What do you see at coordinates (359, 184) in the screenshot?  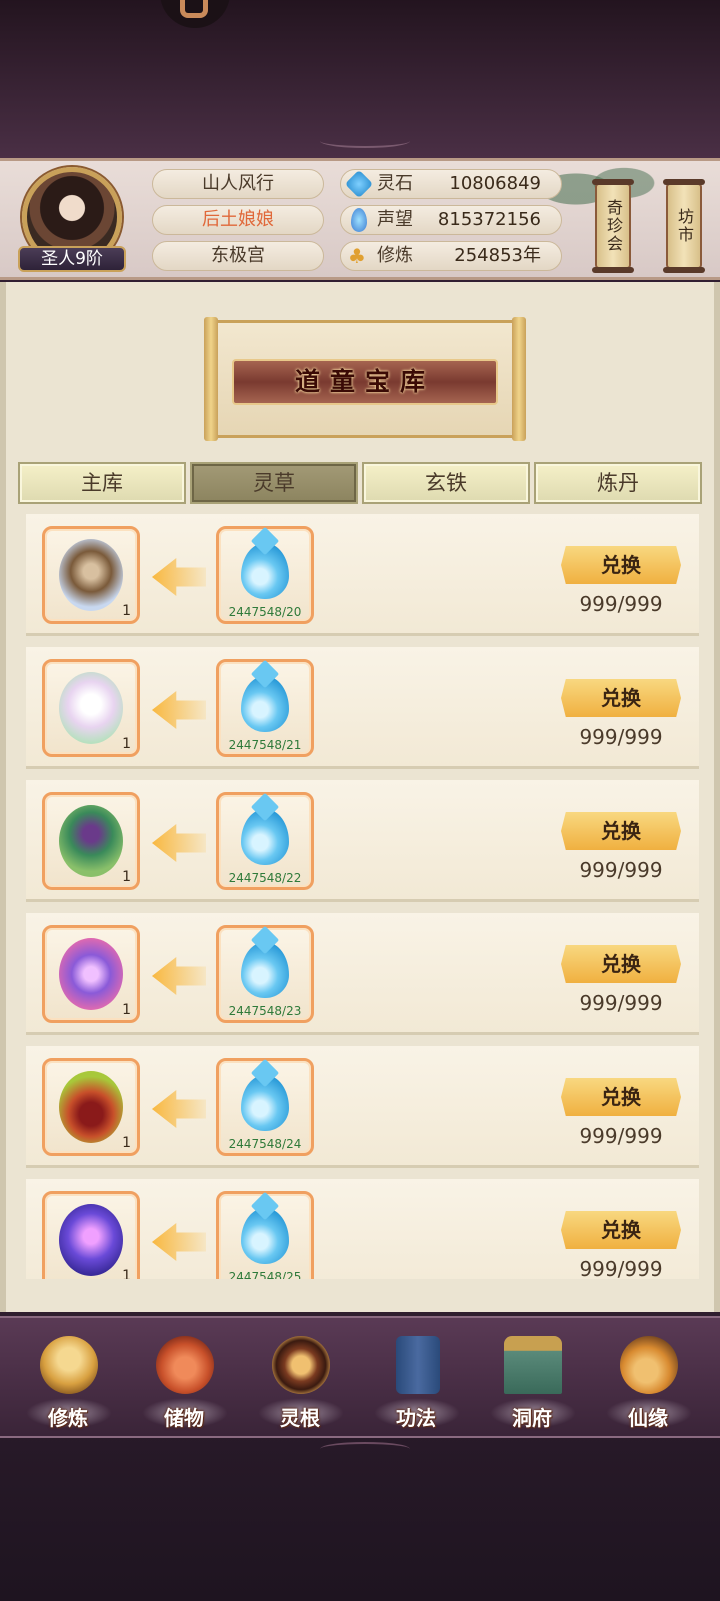 I see `spirit-stone-icon` at bounding box center [359, 184].